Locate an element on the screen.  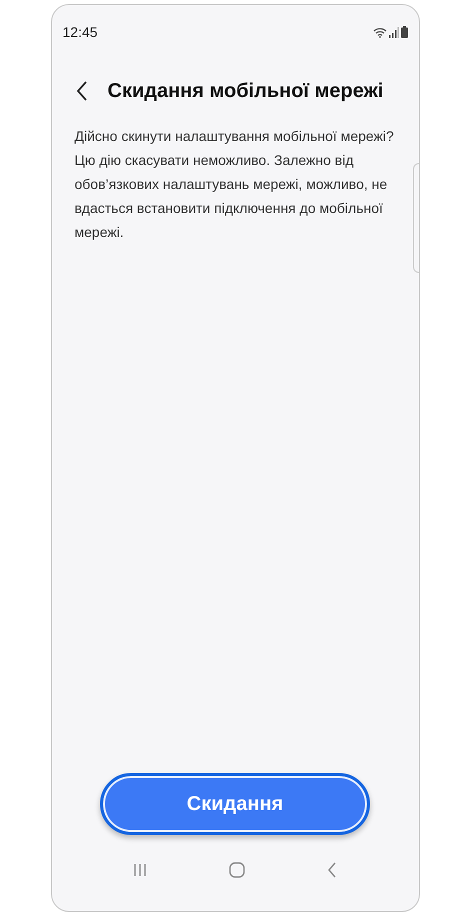
home-icon is located at coordinates (236, 870).